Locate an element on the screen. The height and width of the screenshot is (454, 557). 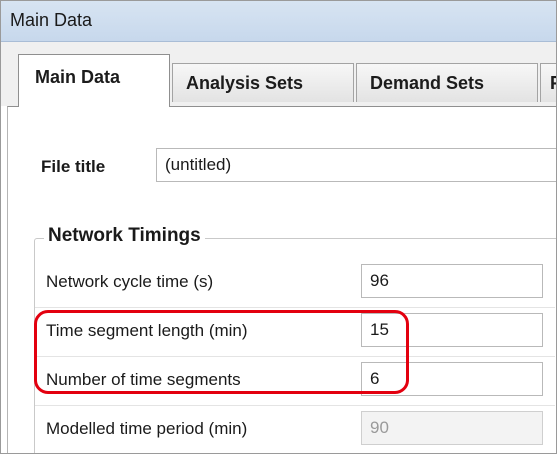
modelled-time-period-label: Modelled time period (min) is located at coordinates (147, 428).